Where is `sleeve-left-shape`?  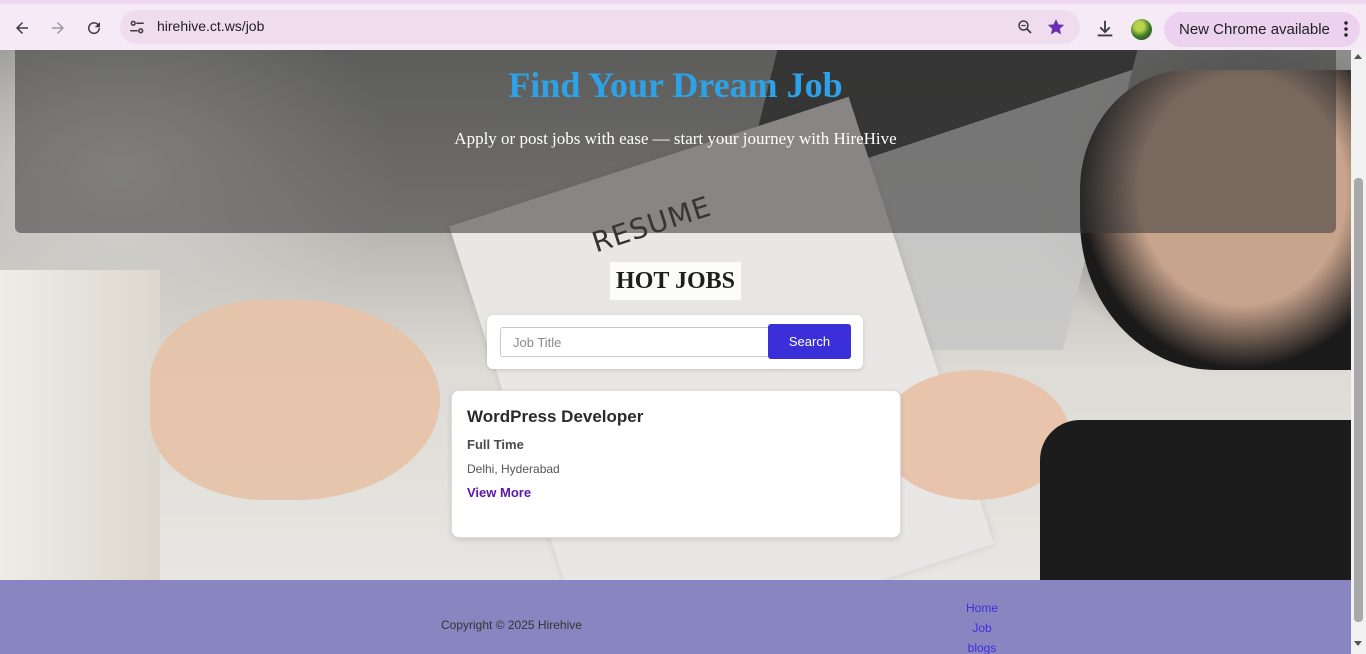
sleeve-left-shape is located at coordinates (80, 425).